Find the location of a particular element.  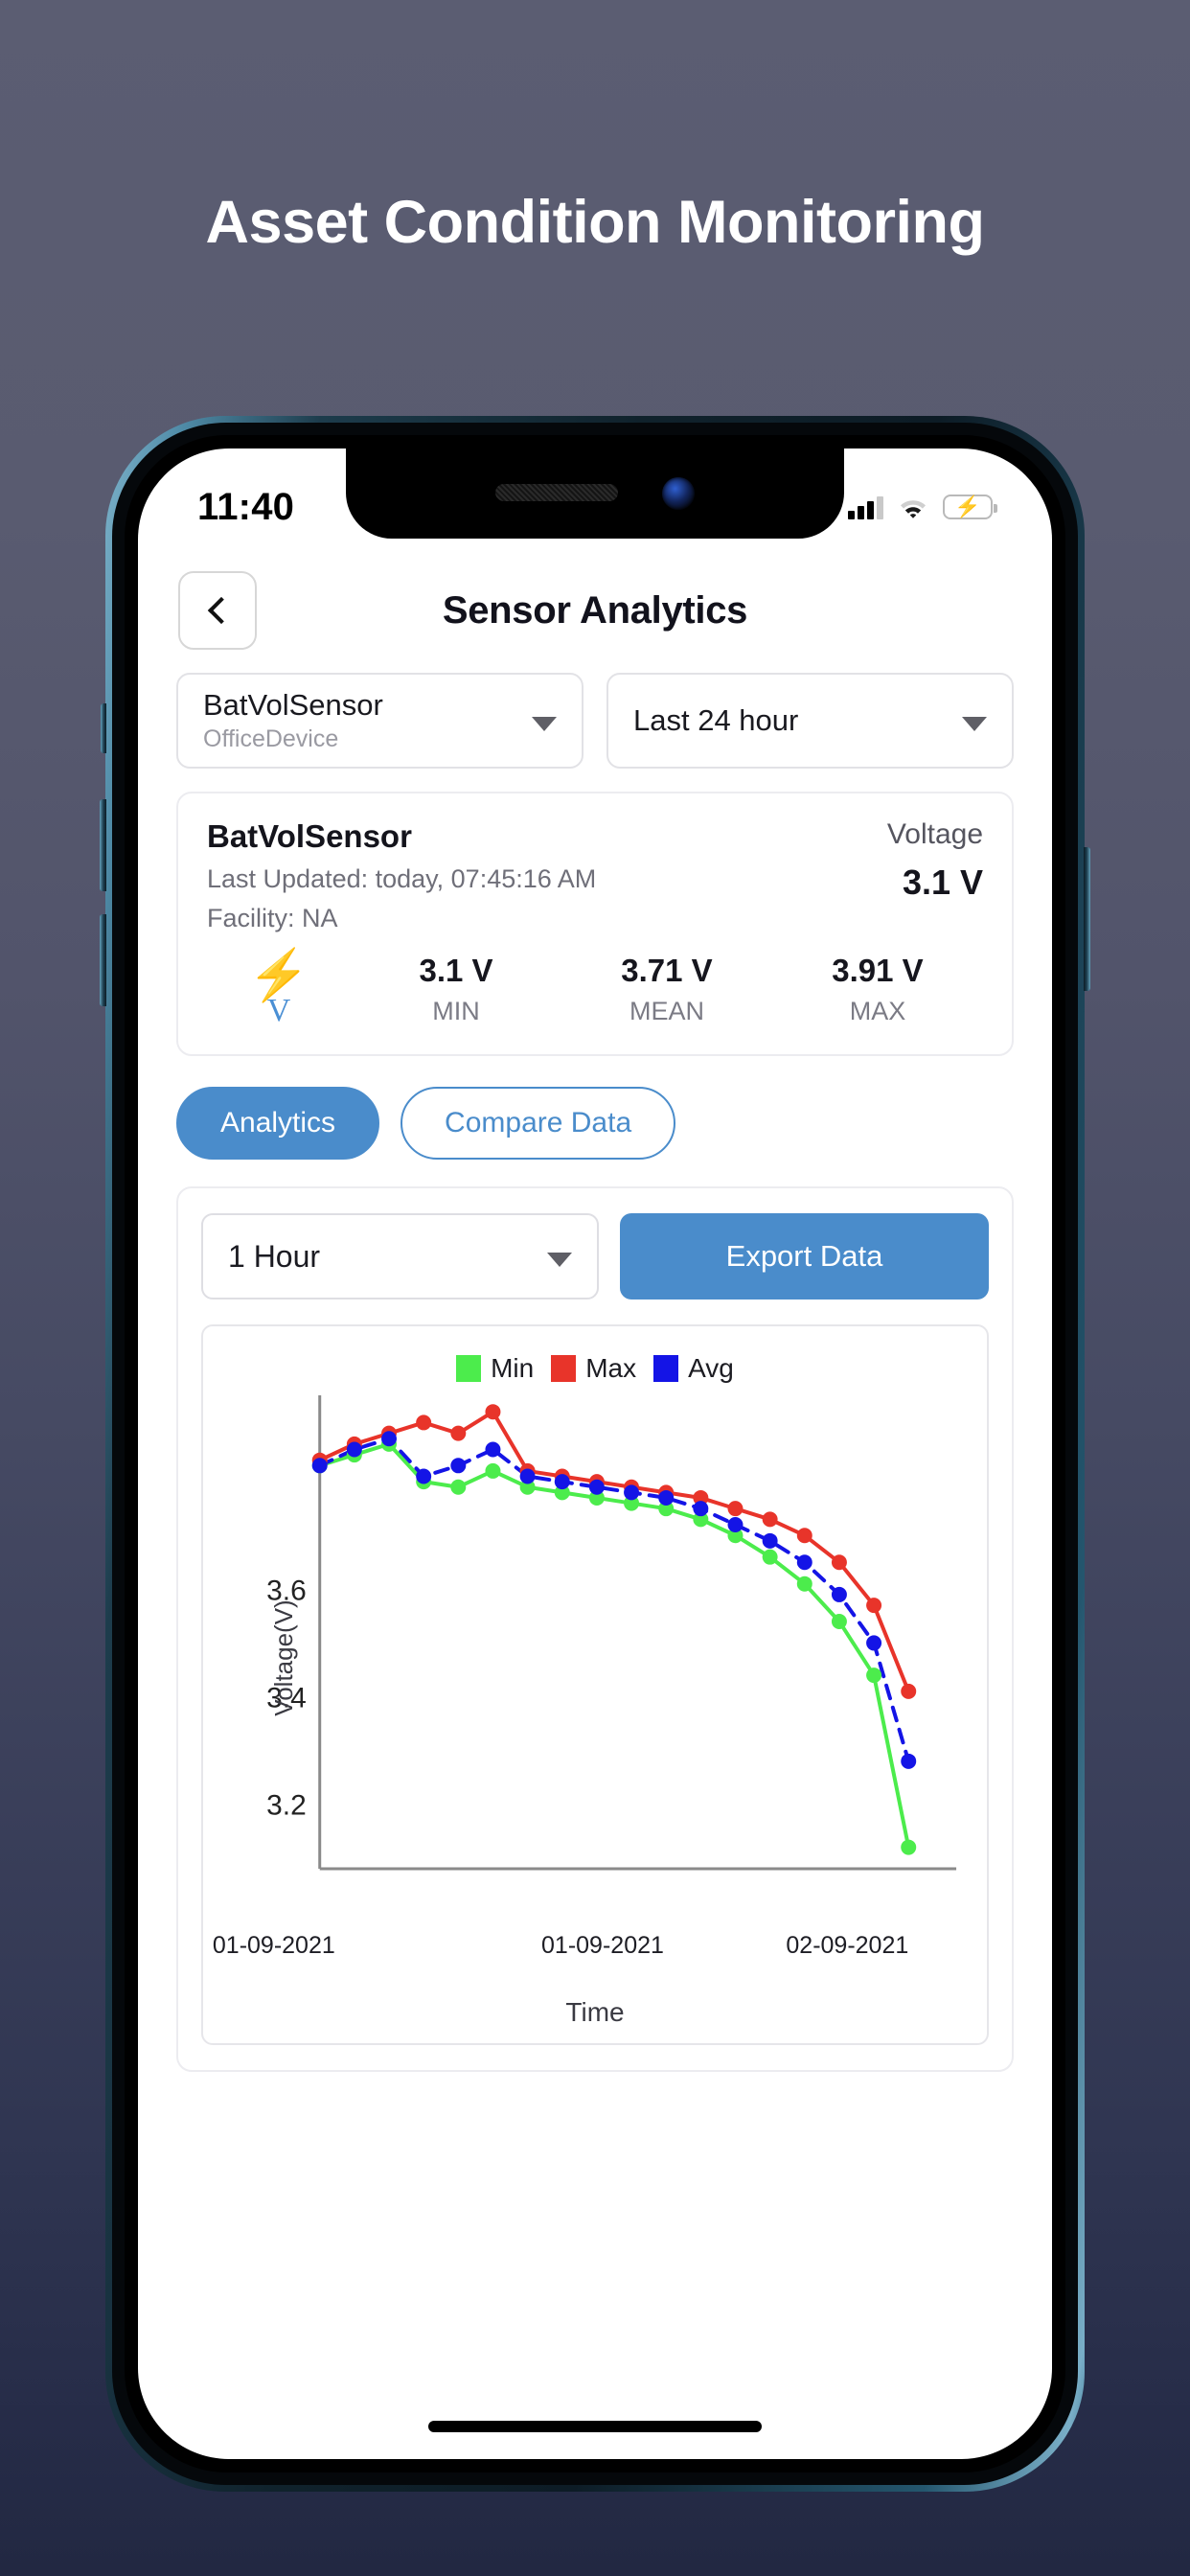

voltage-unit-letter: V is located at coordinates (279, 1010).